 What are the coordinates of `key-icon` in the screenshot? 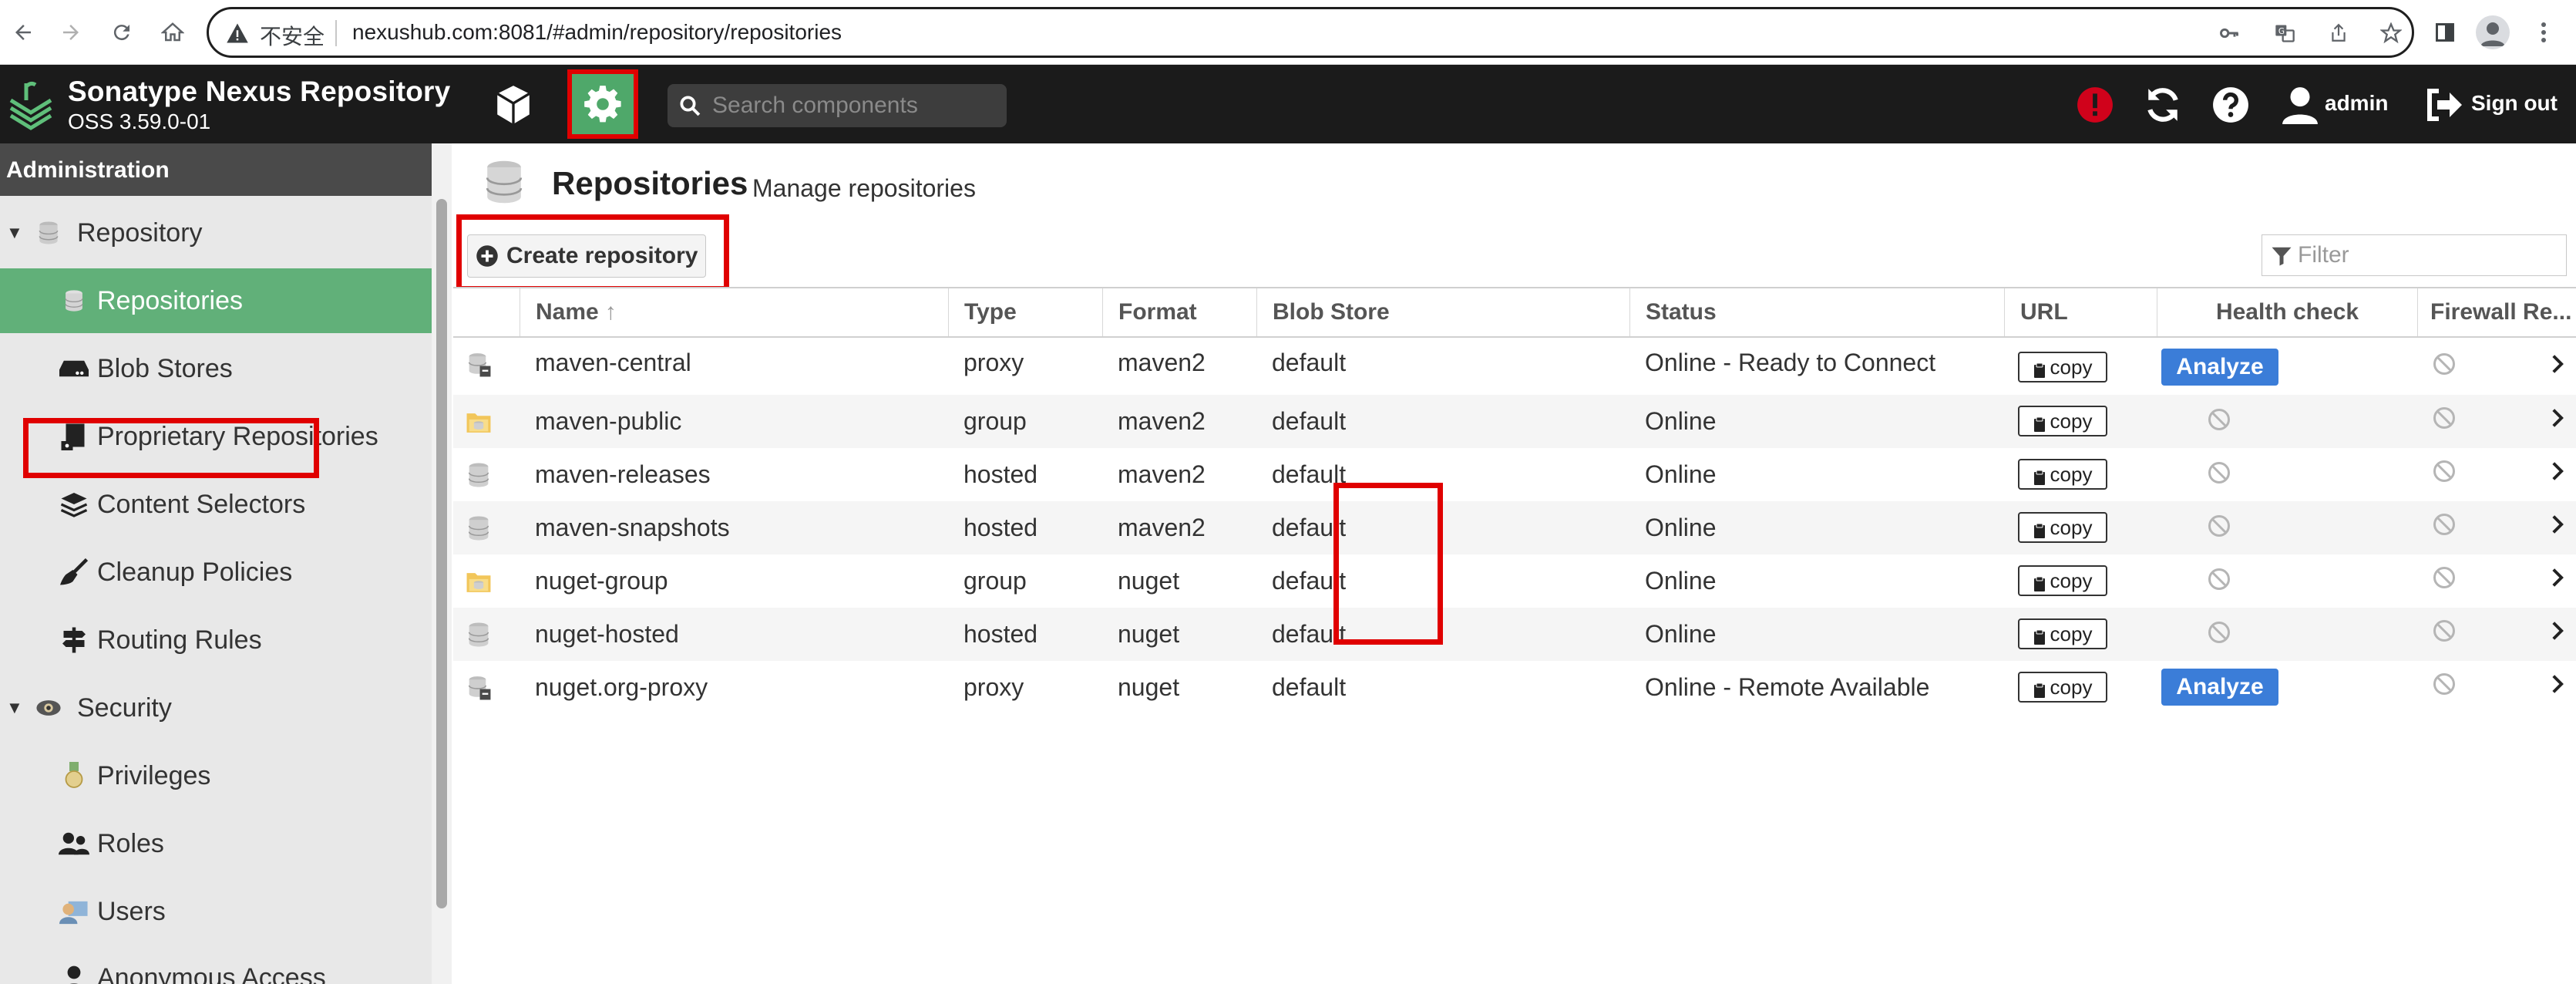 It's located at (2229, 33).